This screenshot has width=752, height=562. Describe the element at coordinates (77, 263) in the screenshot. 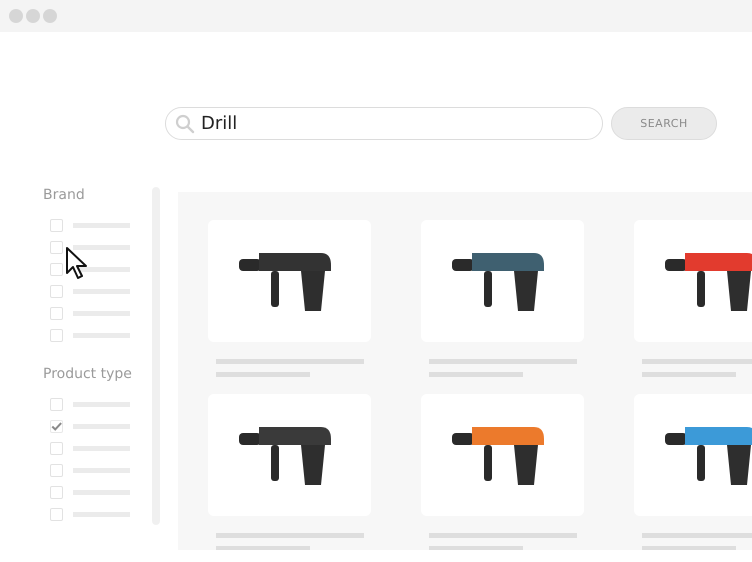

I see `mouse-pointer-icon` at that location.